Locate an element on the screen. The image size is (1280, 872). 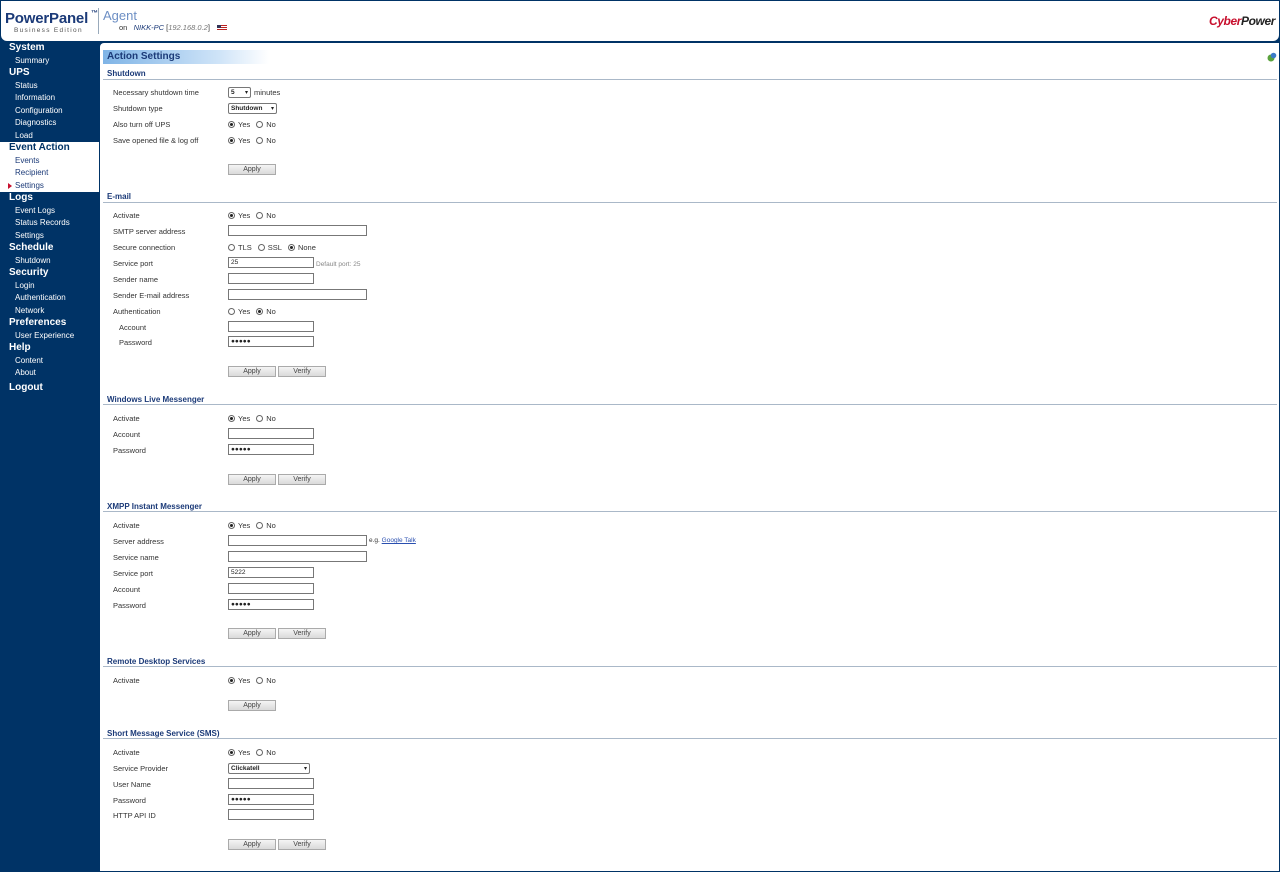
email-auth-label: Authentication is located at coordinates (137, 311).